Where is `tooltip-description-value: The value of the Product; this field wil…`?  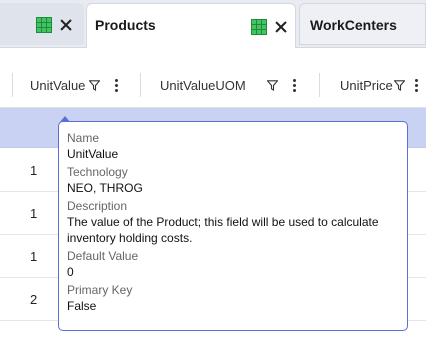
tooltip-description-value: The value of the Product; this field wil… is located at coordinates (223, 230).